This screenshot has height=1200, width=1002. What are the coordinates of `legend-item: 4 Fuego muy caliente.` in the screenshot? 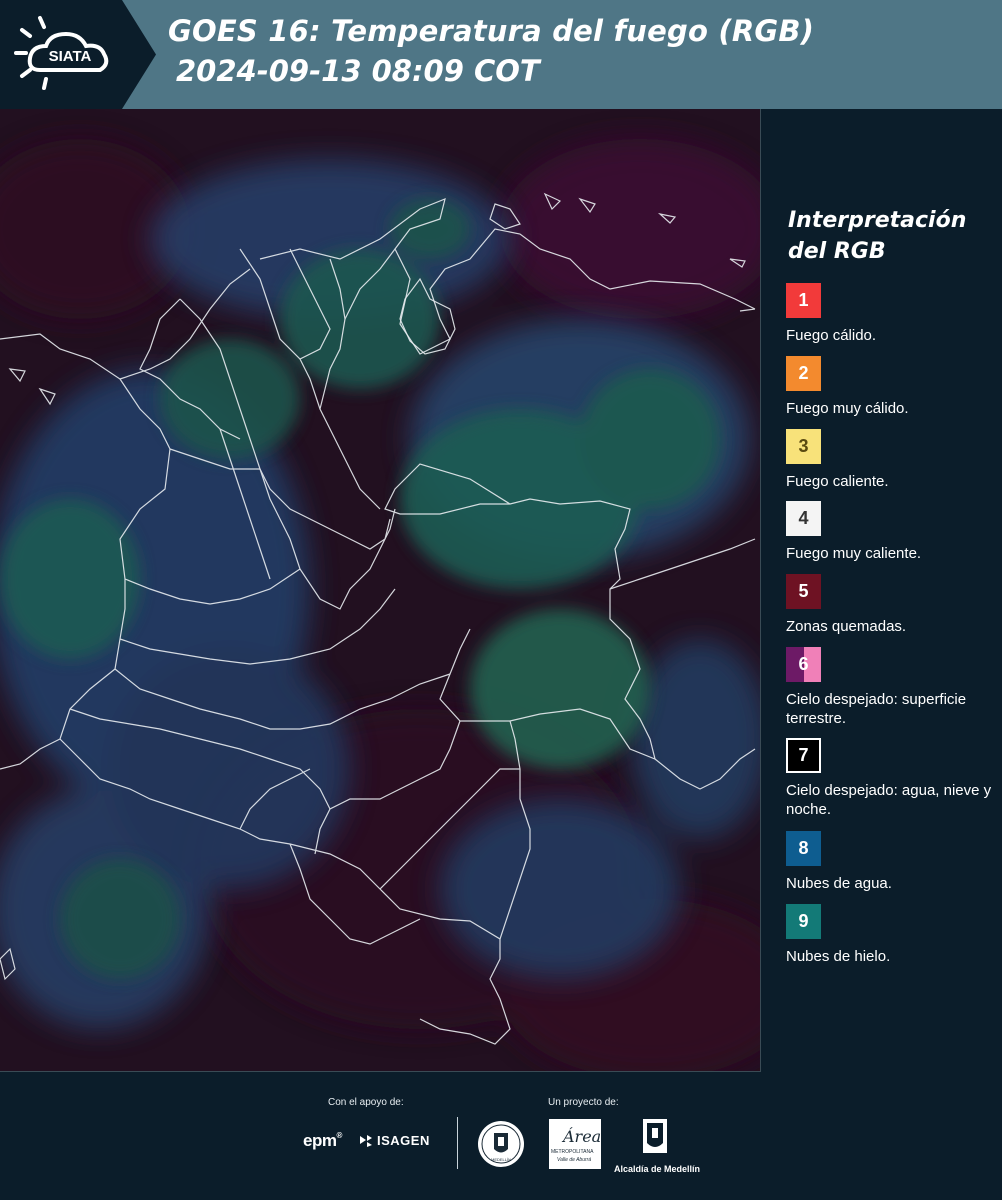 It's located at (891, 532).